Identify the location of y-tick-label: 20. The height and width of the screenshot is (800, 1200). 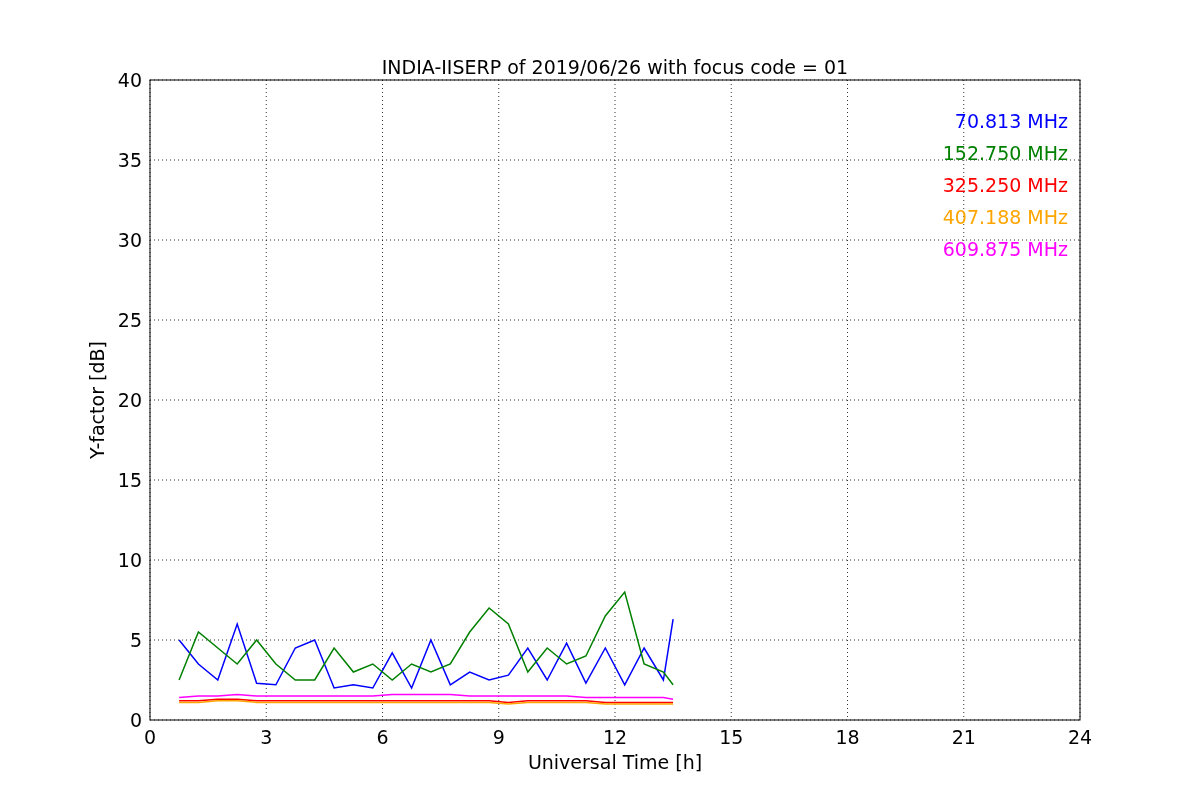
(129, 400).